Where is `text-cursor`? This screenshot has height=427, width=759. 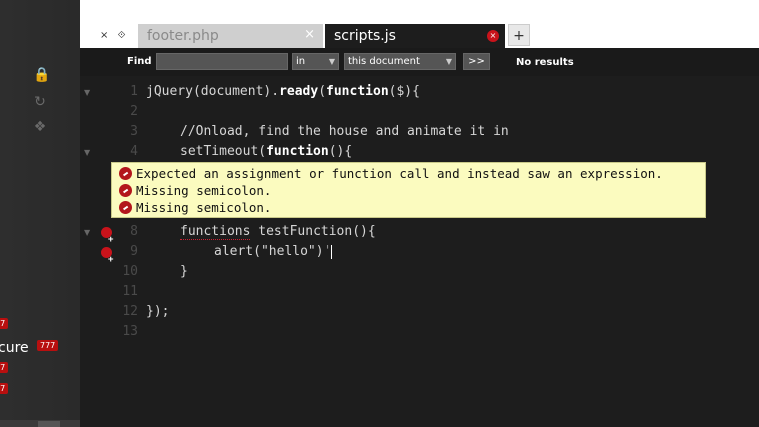
text-cursor is located at coordinates (332, 251).